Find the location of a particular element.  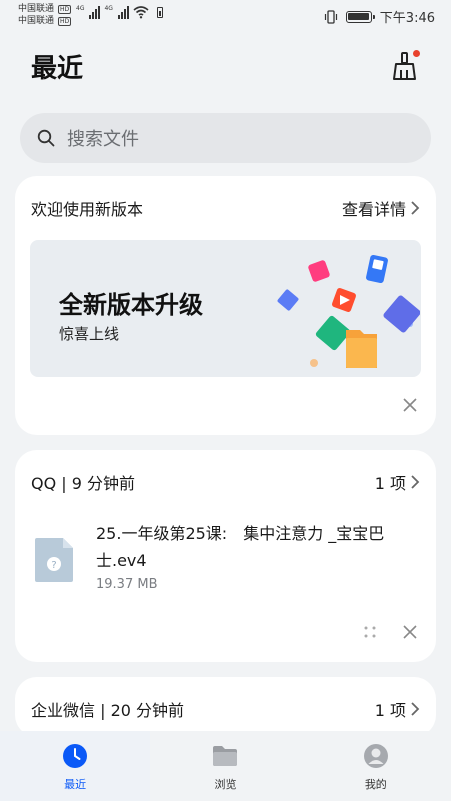

search-input: 搜索文件 is located at coordinates (225, 138).